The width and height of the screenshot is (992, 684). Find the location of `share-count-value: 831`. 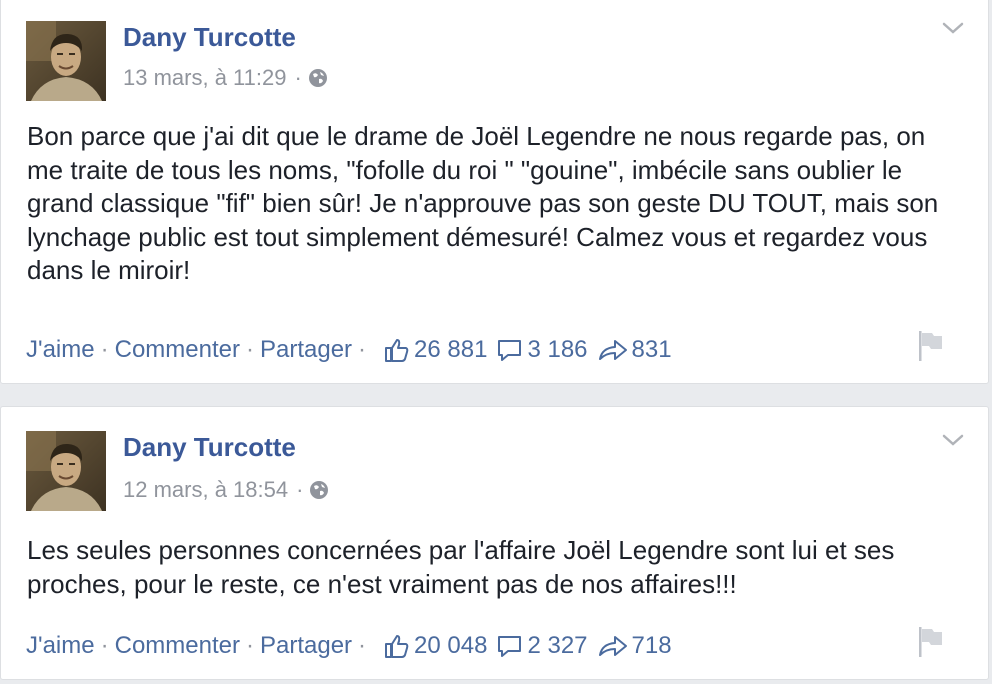

share-count-value: 831 is located at coordinates (651, 349).